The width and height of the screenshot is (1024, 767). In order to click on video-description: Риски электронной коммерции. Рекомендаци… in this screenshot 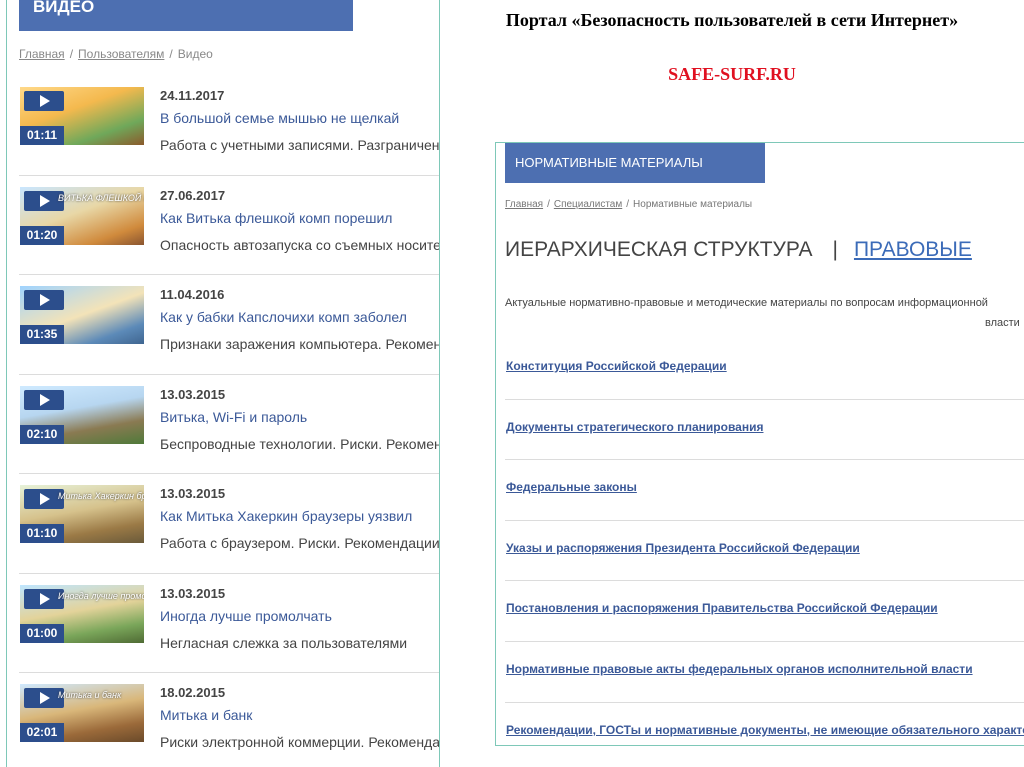, I will do `click(300, 742)`.